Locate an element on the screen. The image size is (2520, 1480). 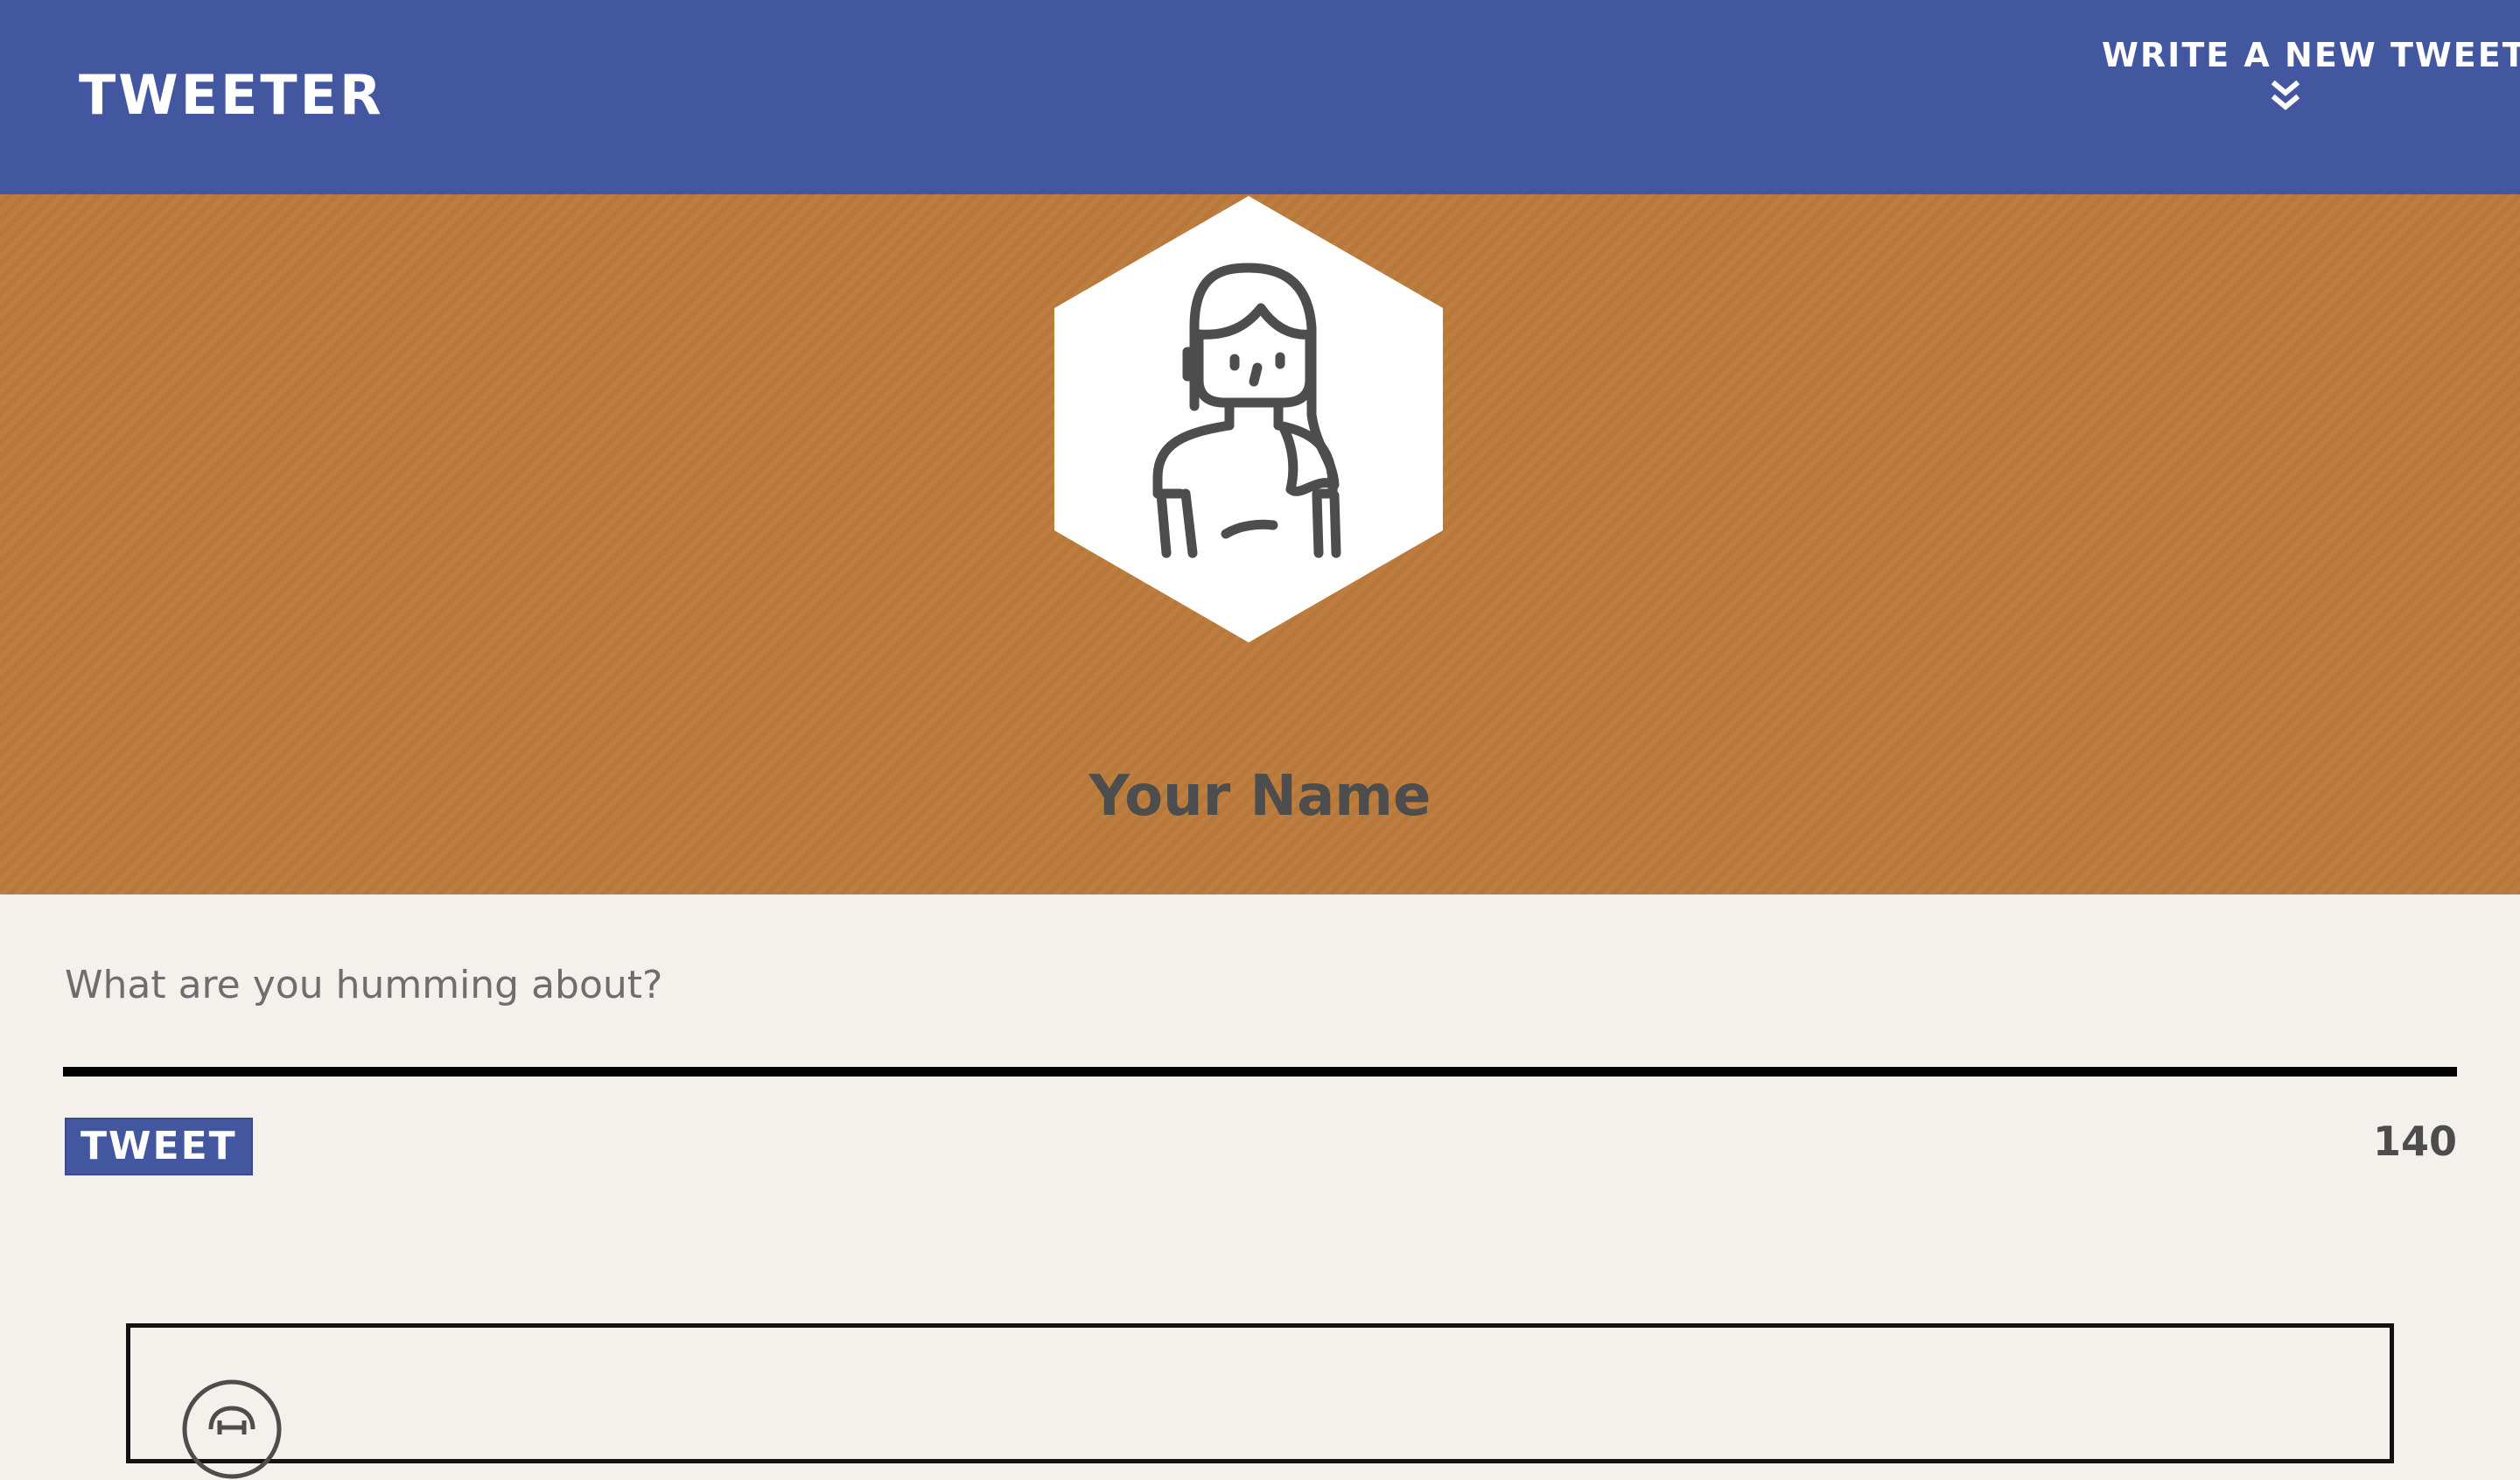
tweet-card is located at coordinates (1260, 1401).